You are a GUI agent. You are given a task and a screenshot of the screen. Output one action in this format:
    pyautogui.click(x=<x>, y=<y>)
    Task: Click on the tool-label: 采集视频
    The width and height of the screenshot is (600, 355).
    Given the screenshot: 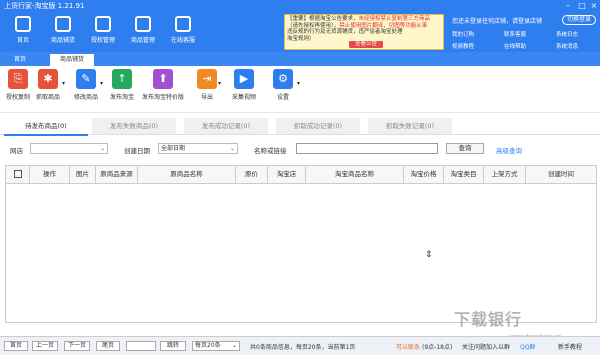 What is the action you would take?
    pyautogui.click(x=243, y=97)
    